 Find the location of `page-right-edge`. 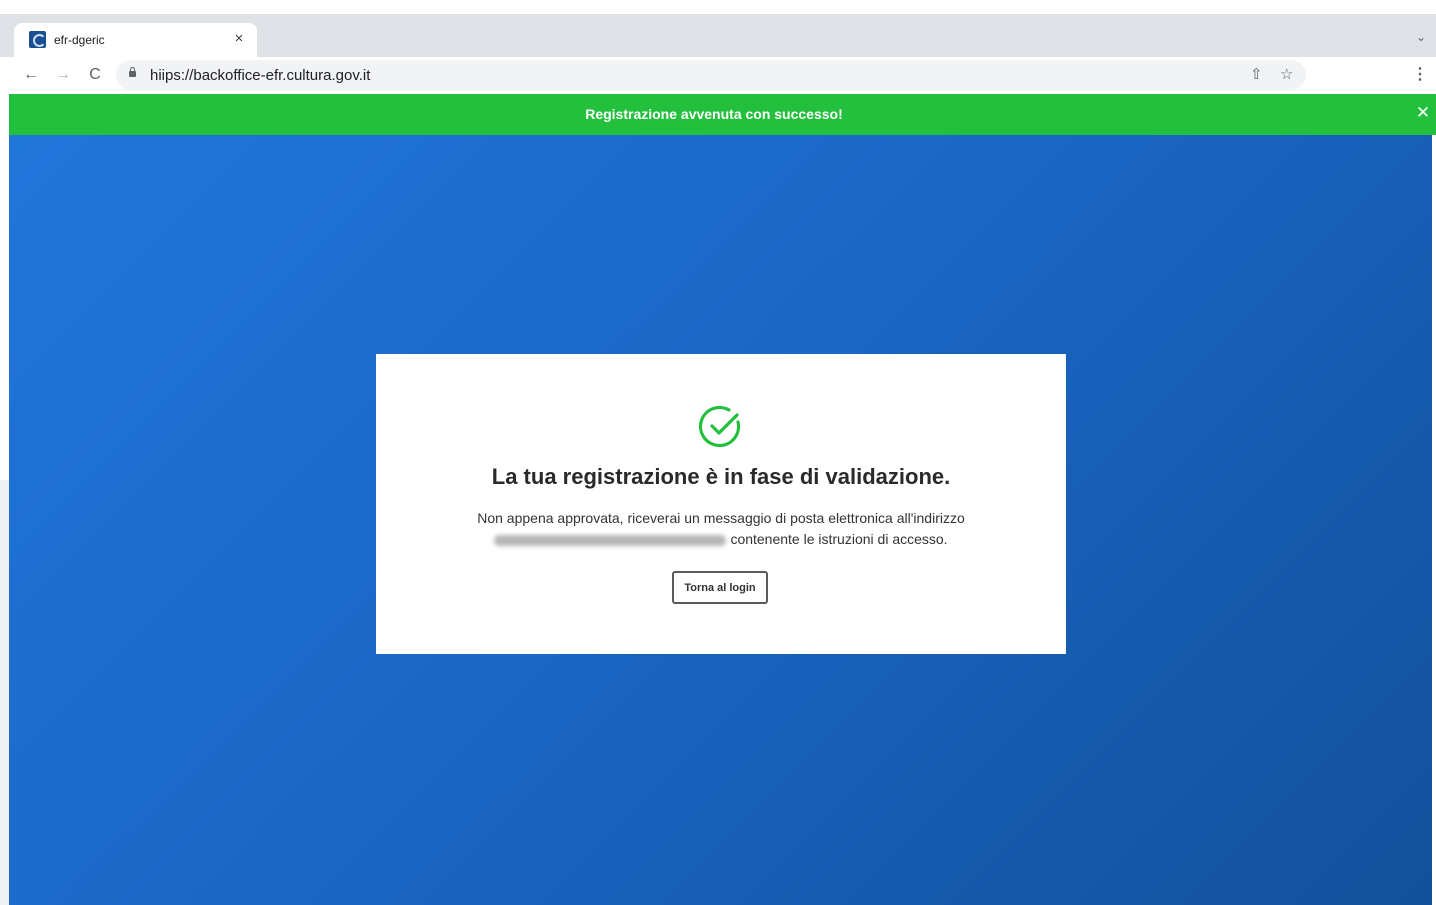

page-right-edge is located at coordinates (1434, 520).